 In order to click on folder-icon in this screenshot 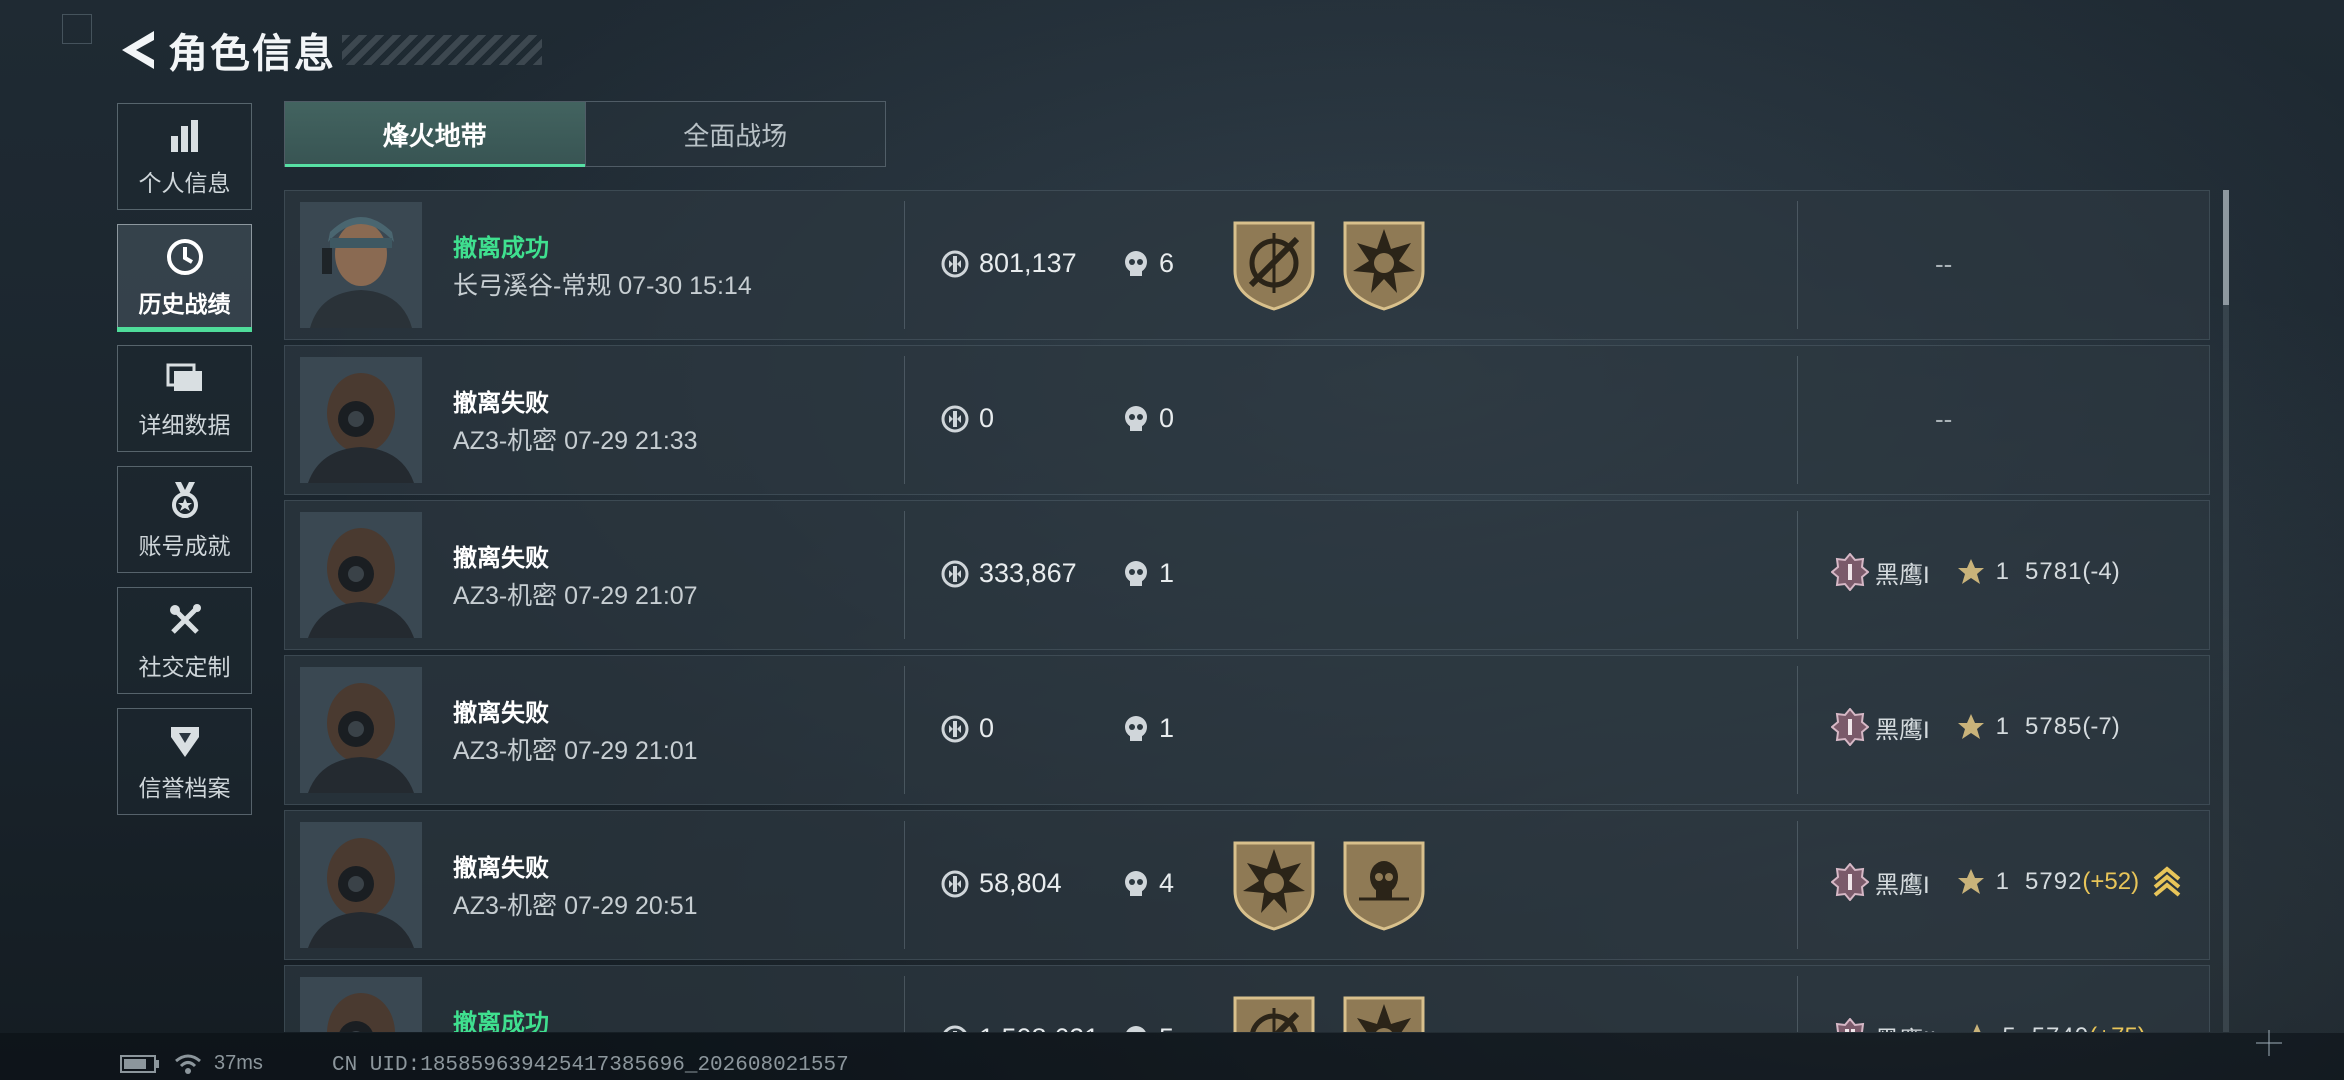, I will do `click(185, 378)`.